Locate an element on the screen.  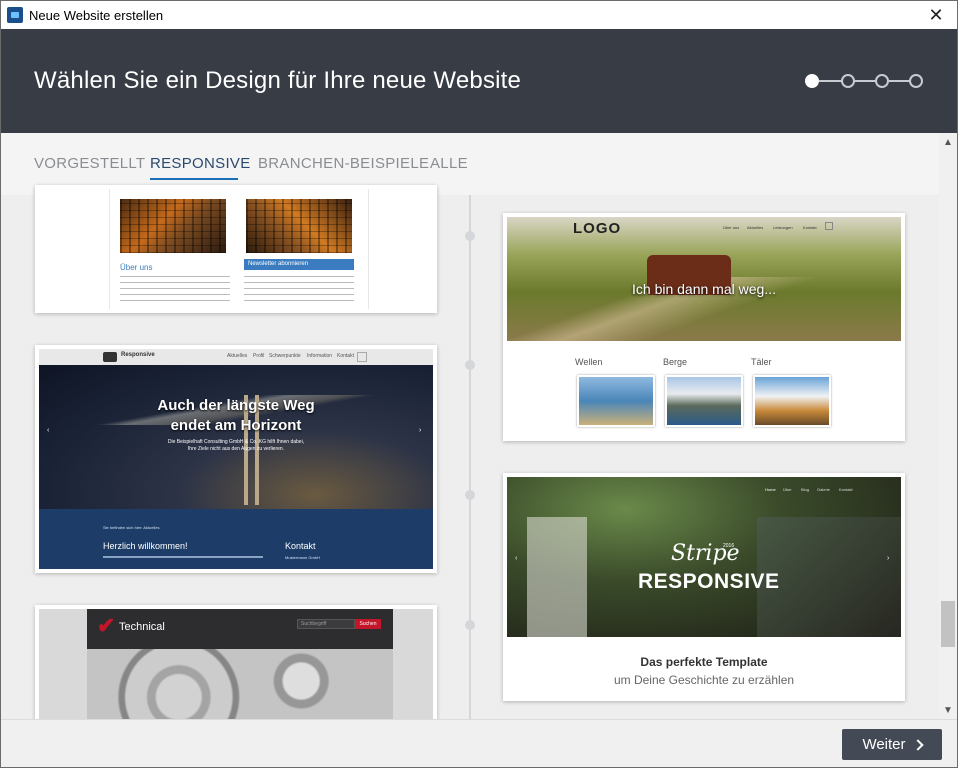
chevron-right-icon is located at coordinates (917, 745).